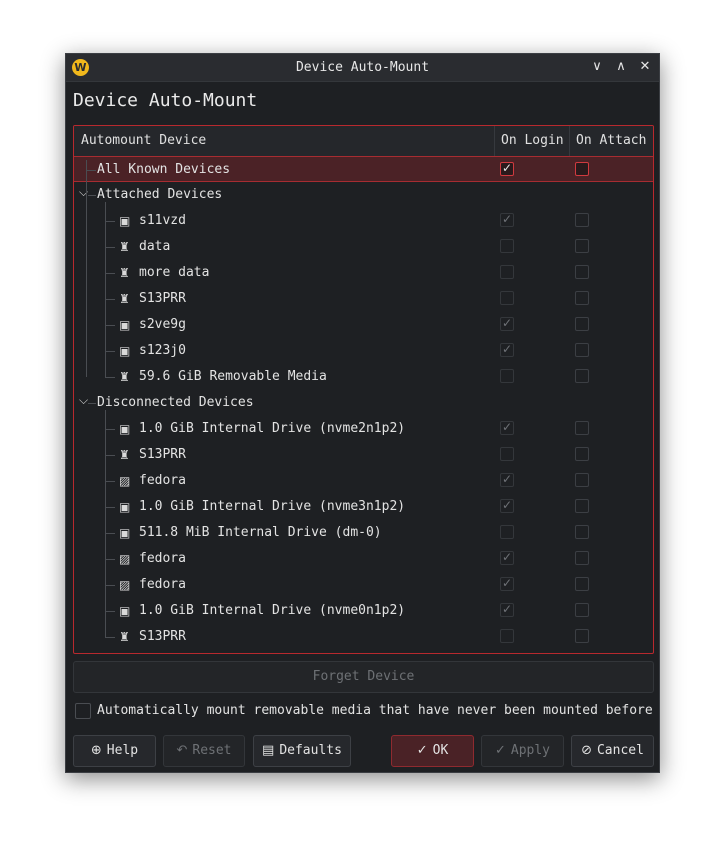 The image size is (727, 853). I want to click on tree-item-label: data, so click(155, 246).